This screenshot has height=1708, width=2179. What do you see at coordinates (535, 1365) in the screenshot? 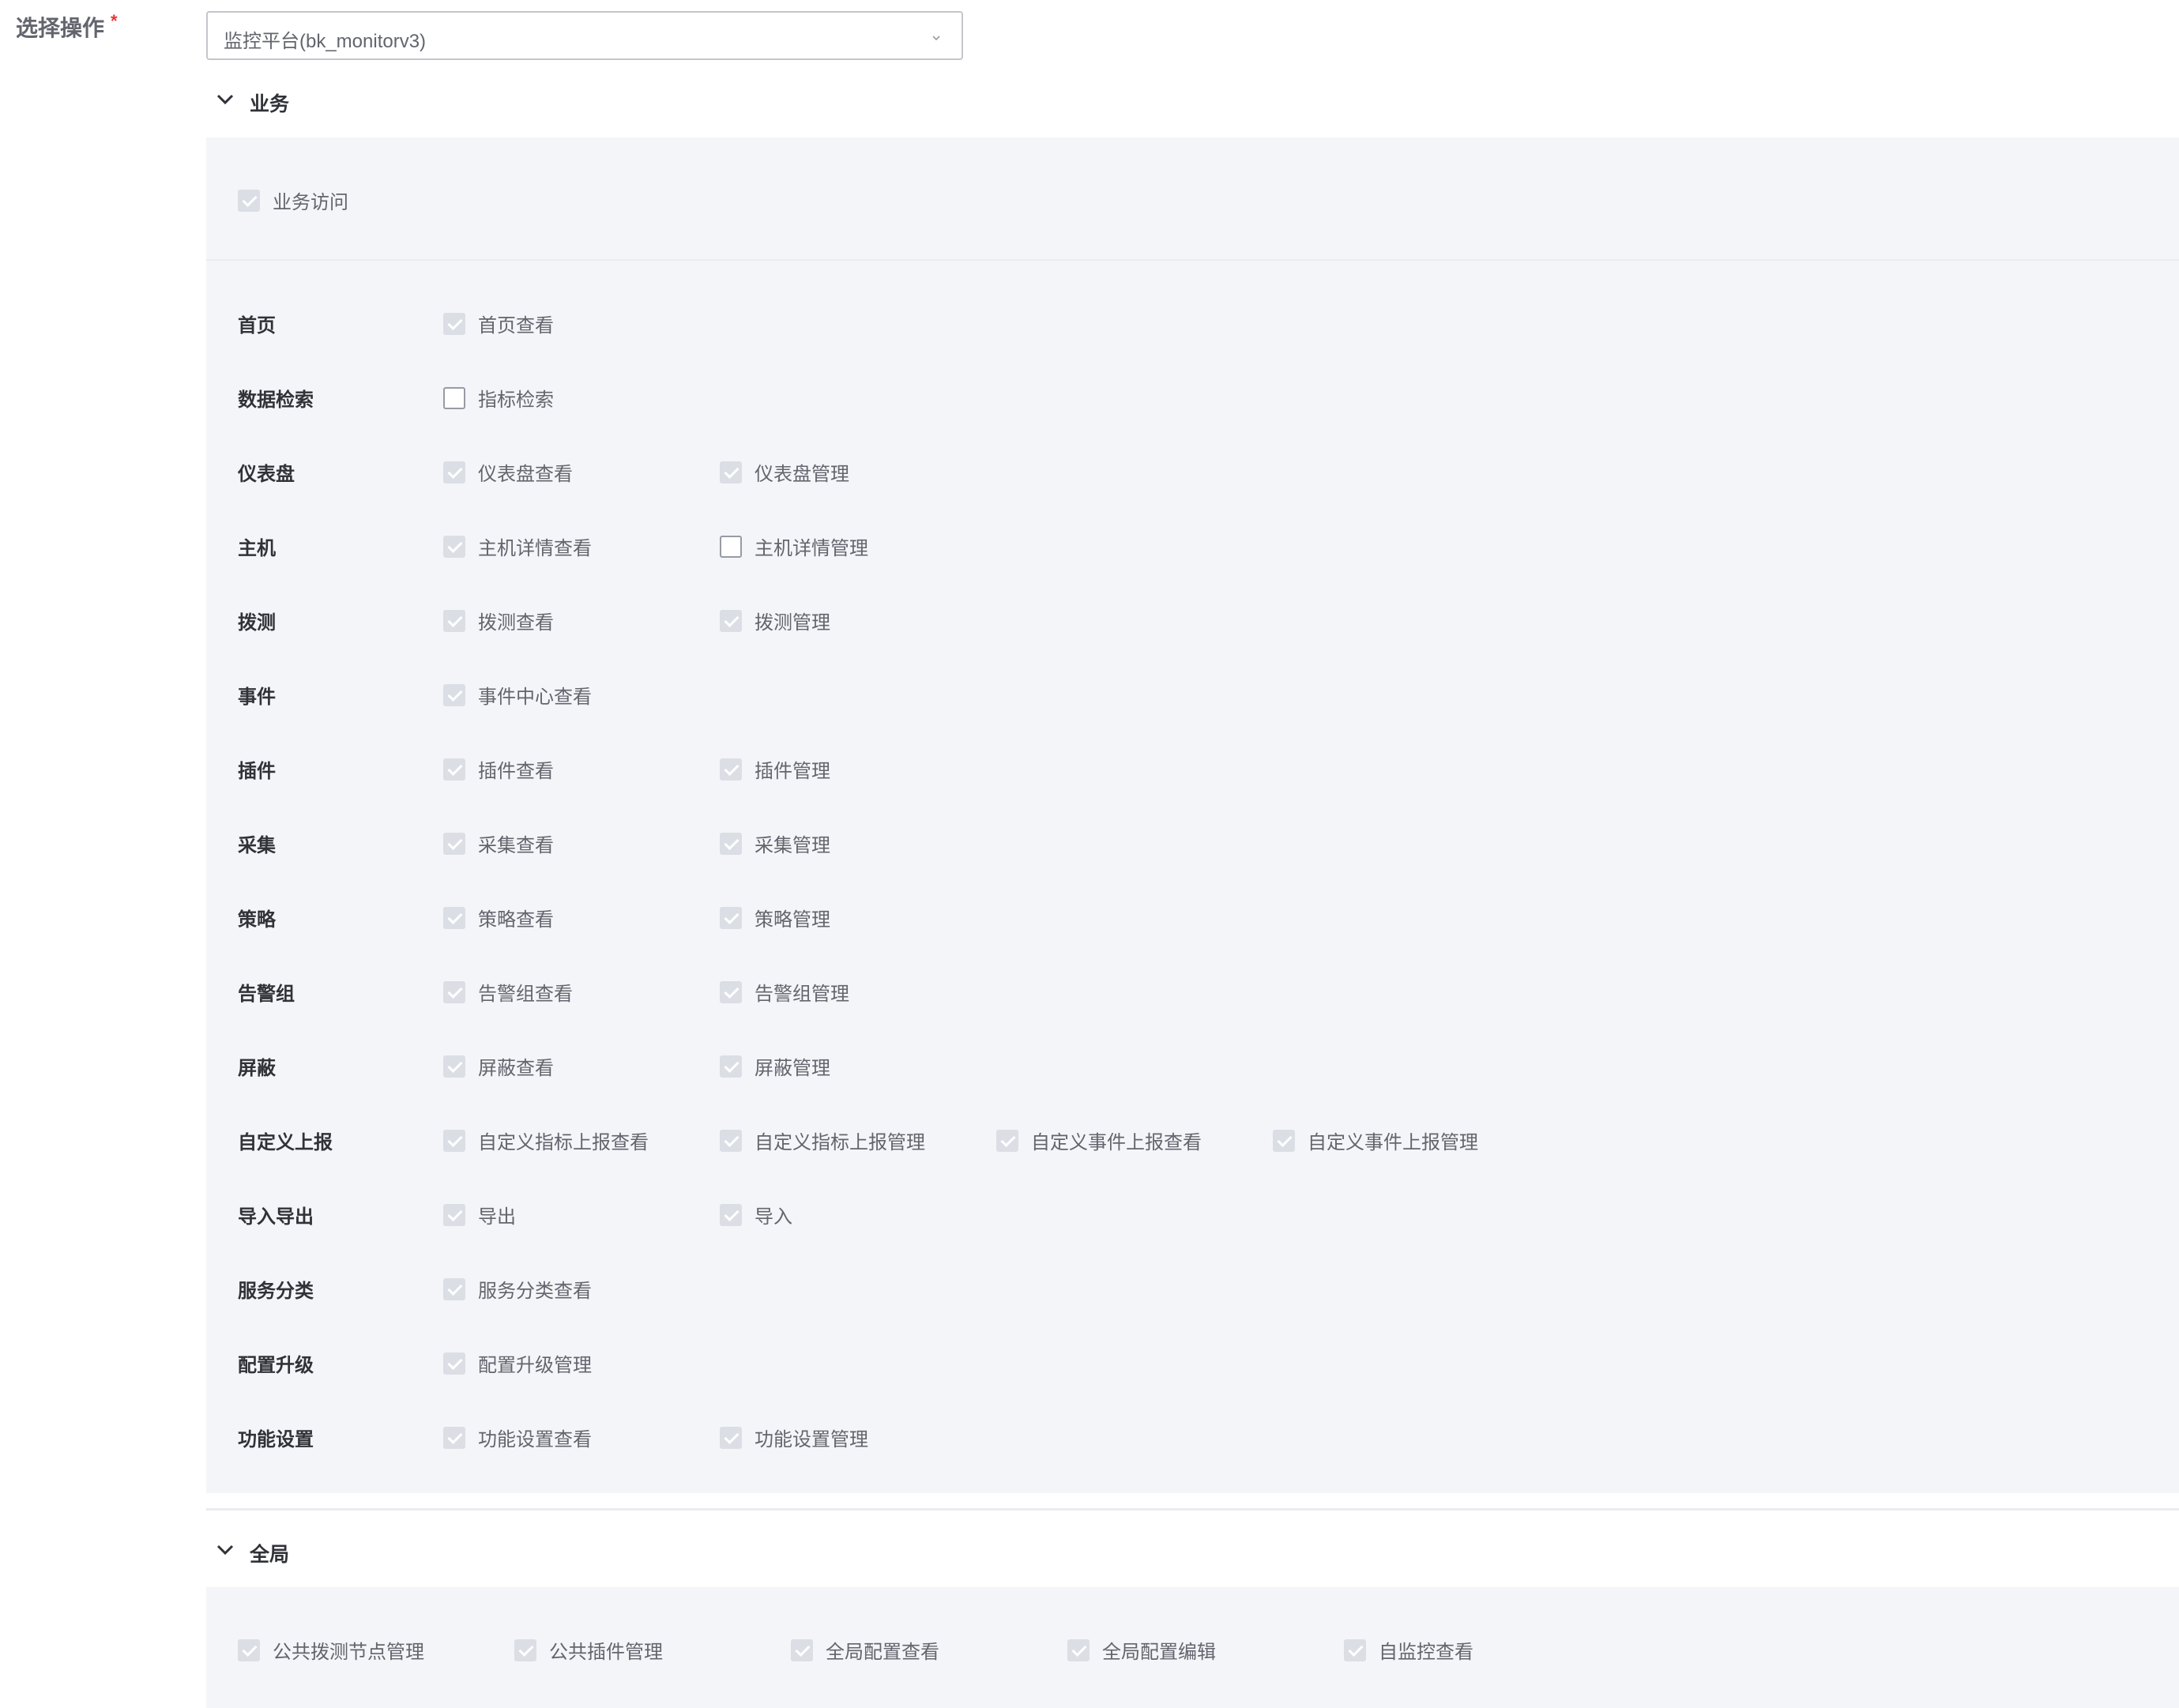
I see `checkbox-label: 配置升级管理` at bounding box center [535, 1365].